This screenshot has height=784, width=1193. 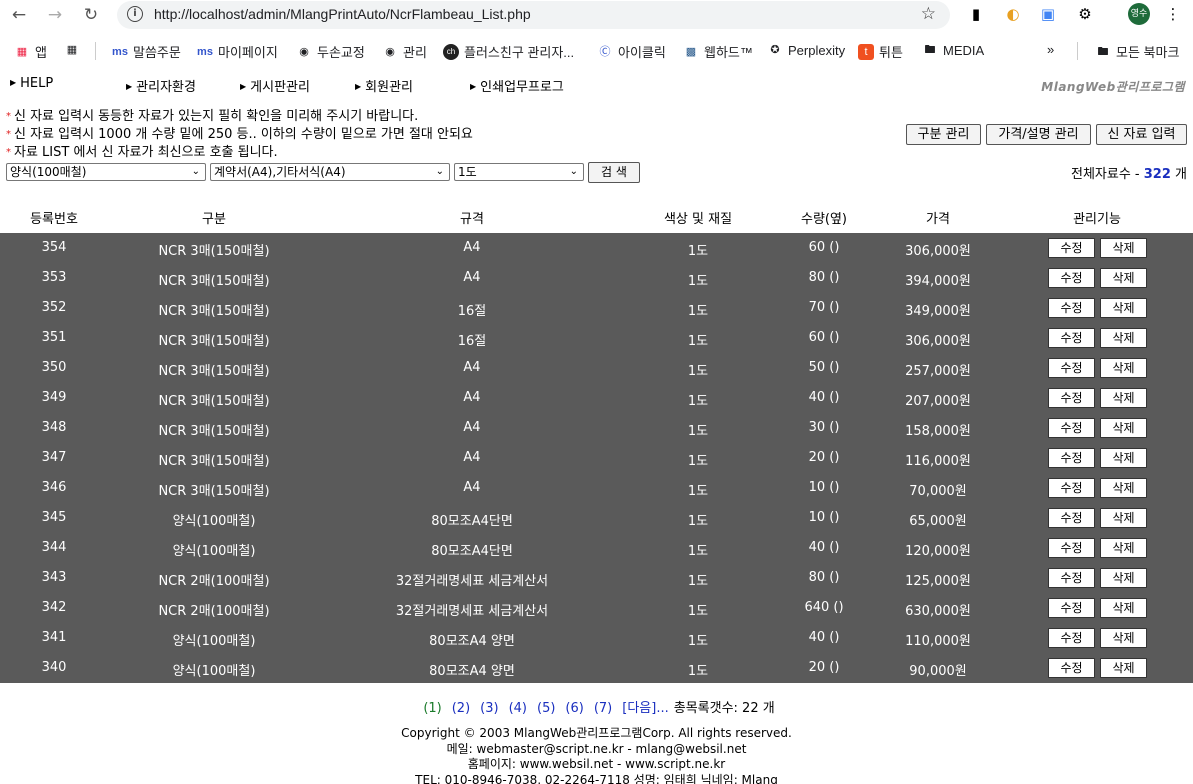 What do you see at coordinates (518, 708) in the screenshot?
I see `page-link-4: (4)` at bounding box center [518, 708].